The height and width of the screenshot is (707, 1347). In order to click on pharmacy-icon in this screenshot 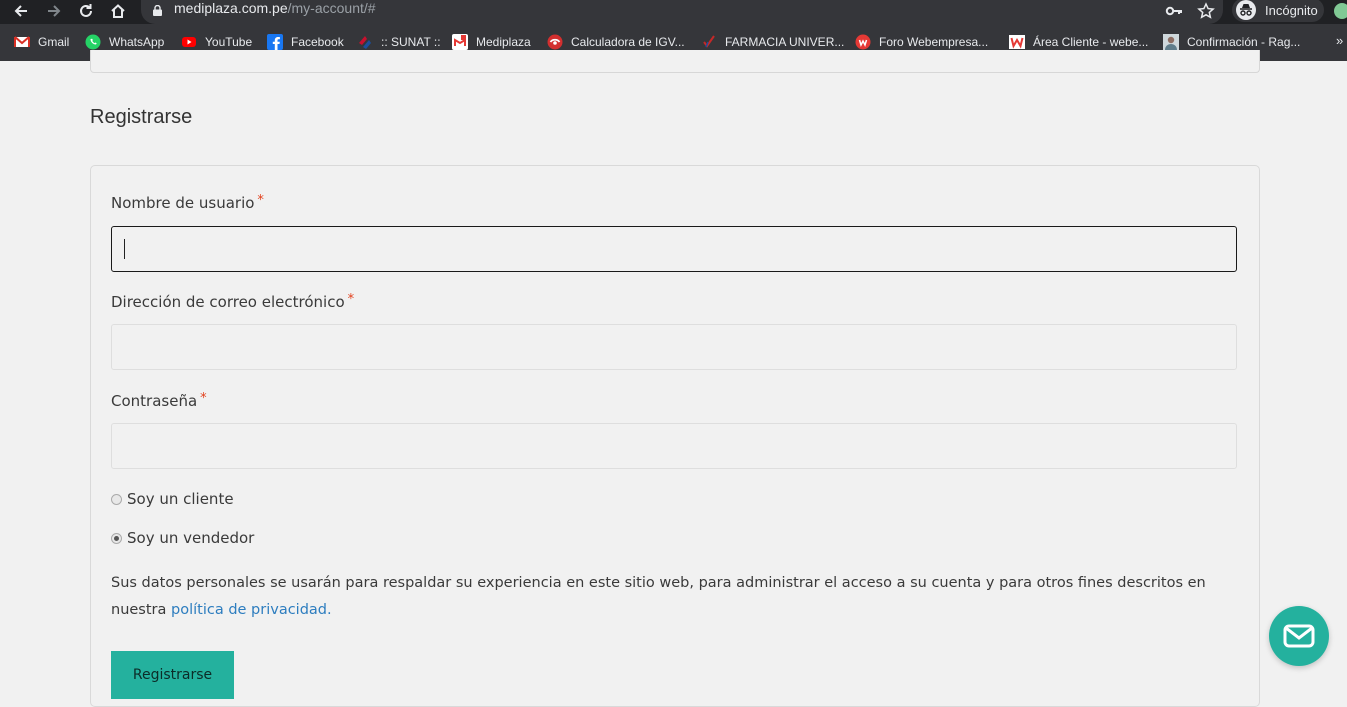, I will do `click(709, 41)`.